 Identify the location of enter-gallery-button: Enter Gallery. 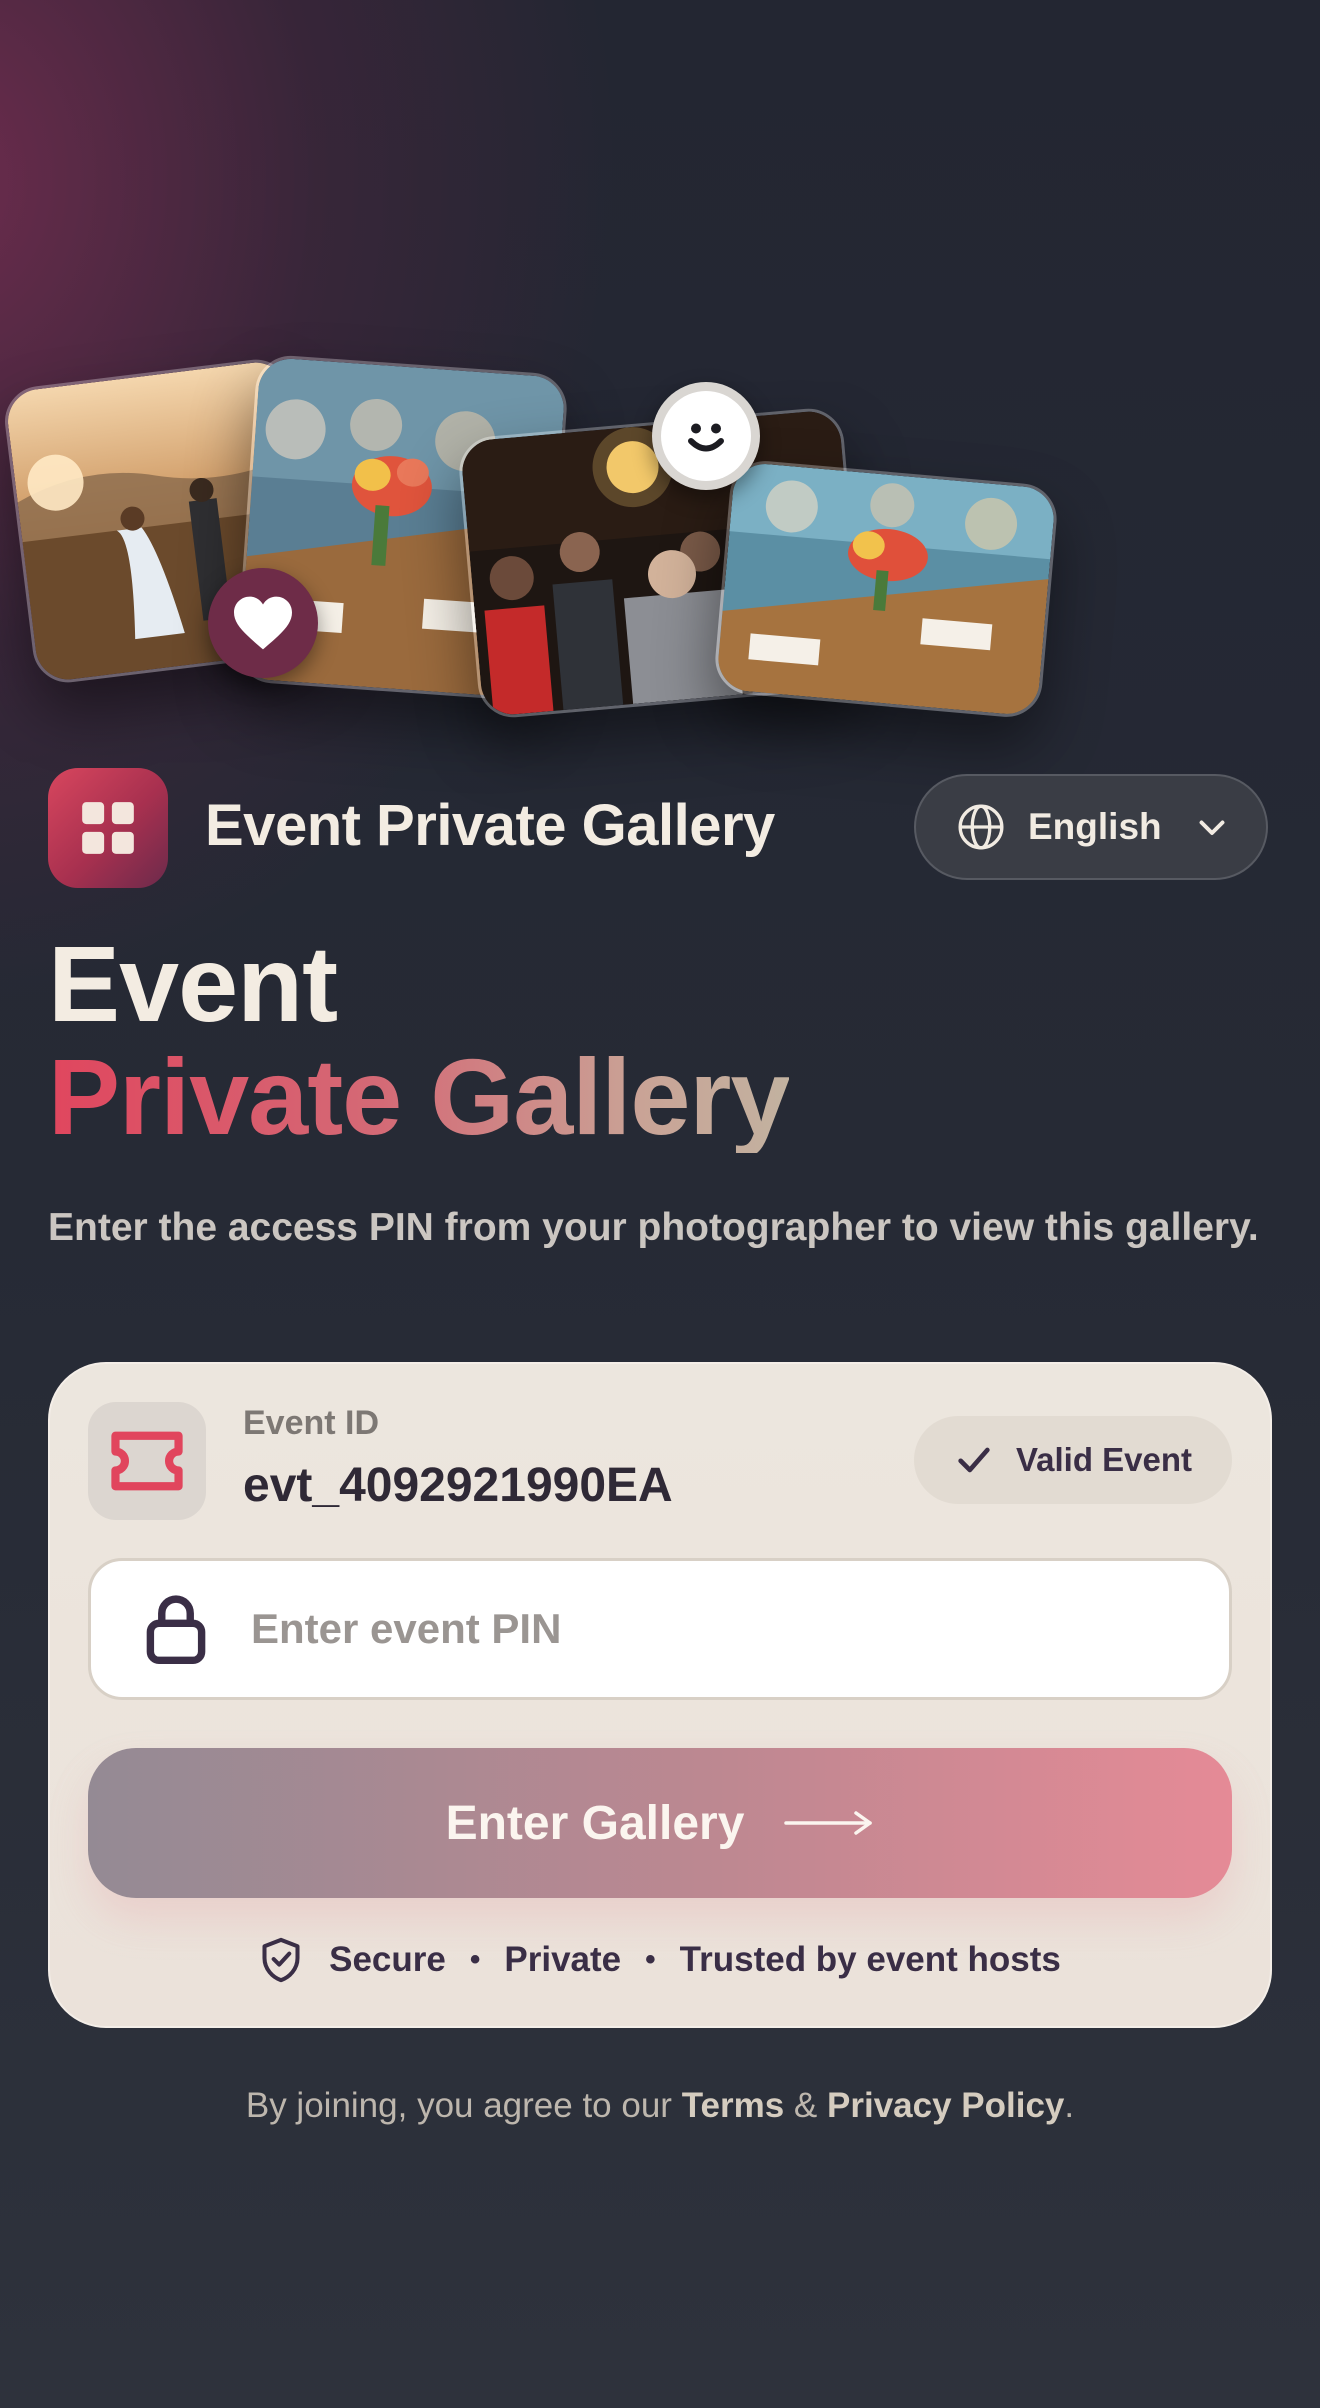
(660, 1823).